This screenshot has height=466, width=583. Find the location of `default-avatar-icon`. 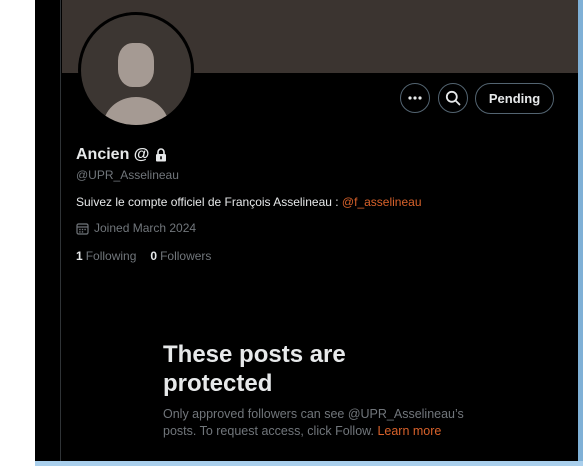

default-avatar-icon is located at coordinates (136, 70).